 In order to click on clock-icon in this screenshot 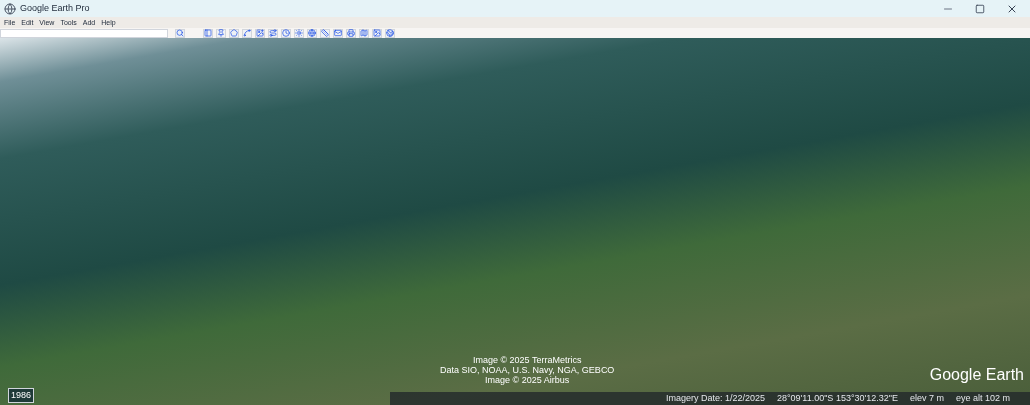, I will do `click(286, 33)`.